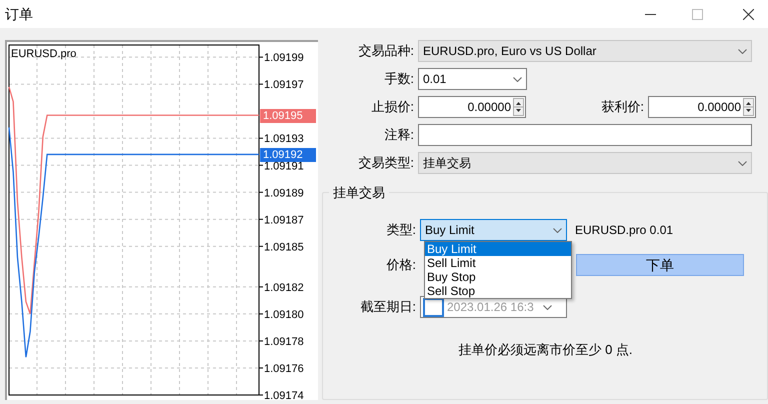 The height and width of the screenshot is (404, 768). I want to click on chart-symbol-label: EURUSD.pro, so click(43, 54).